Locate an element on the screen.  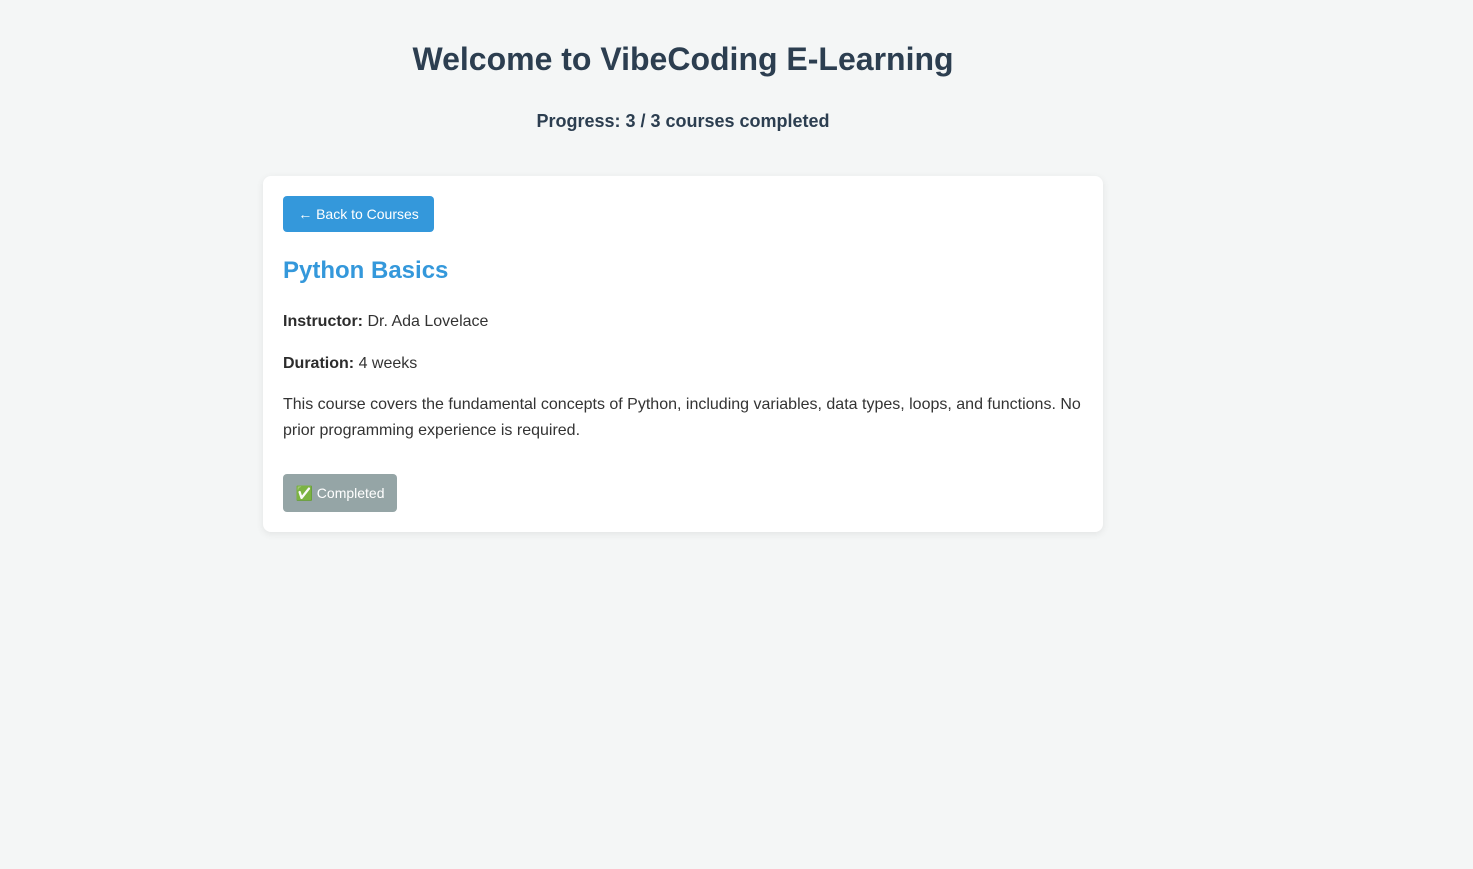
duration-label: Duration: is located at coordinates (319, 363).